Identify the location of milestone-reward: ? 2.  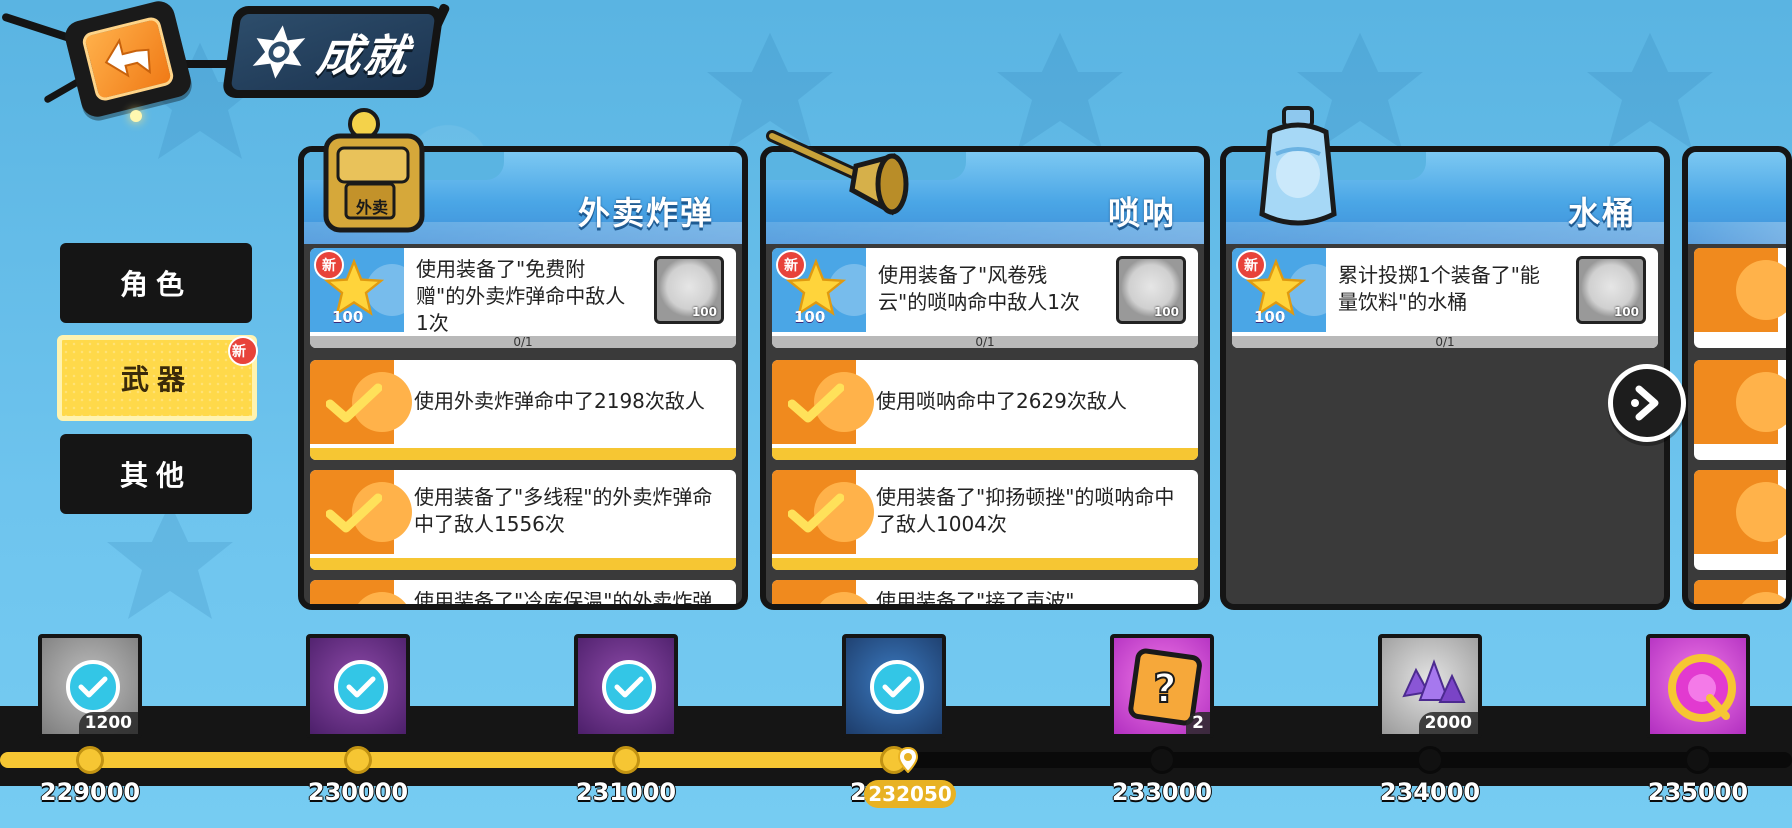
(1162, 686).